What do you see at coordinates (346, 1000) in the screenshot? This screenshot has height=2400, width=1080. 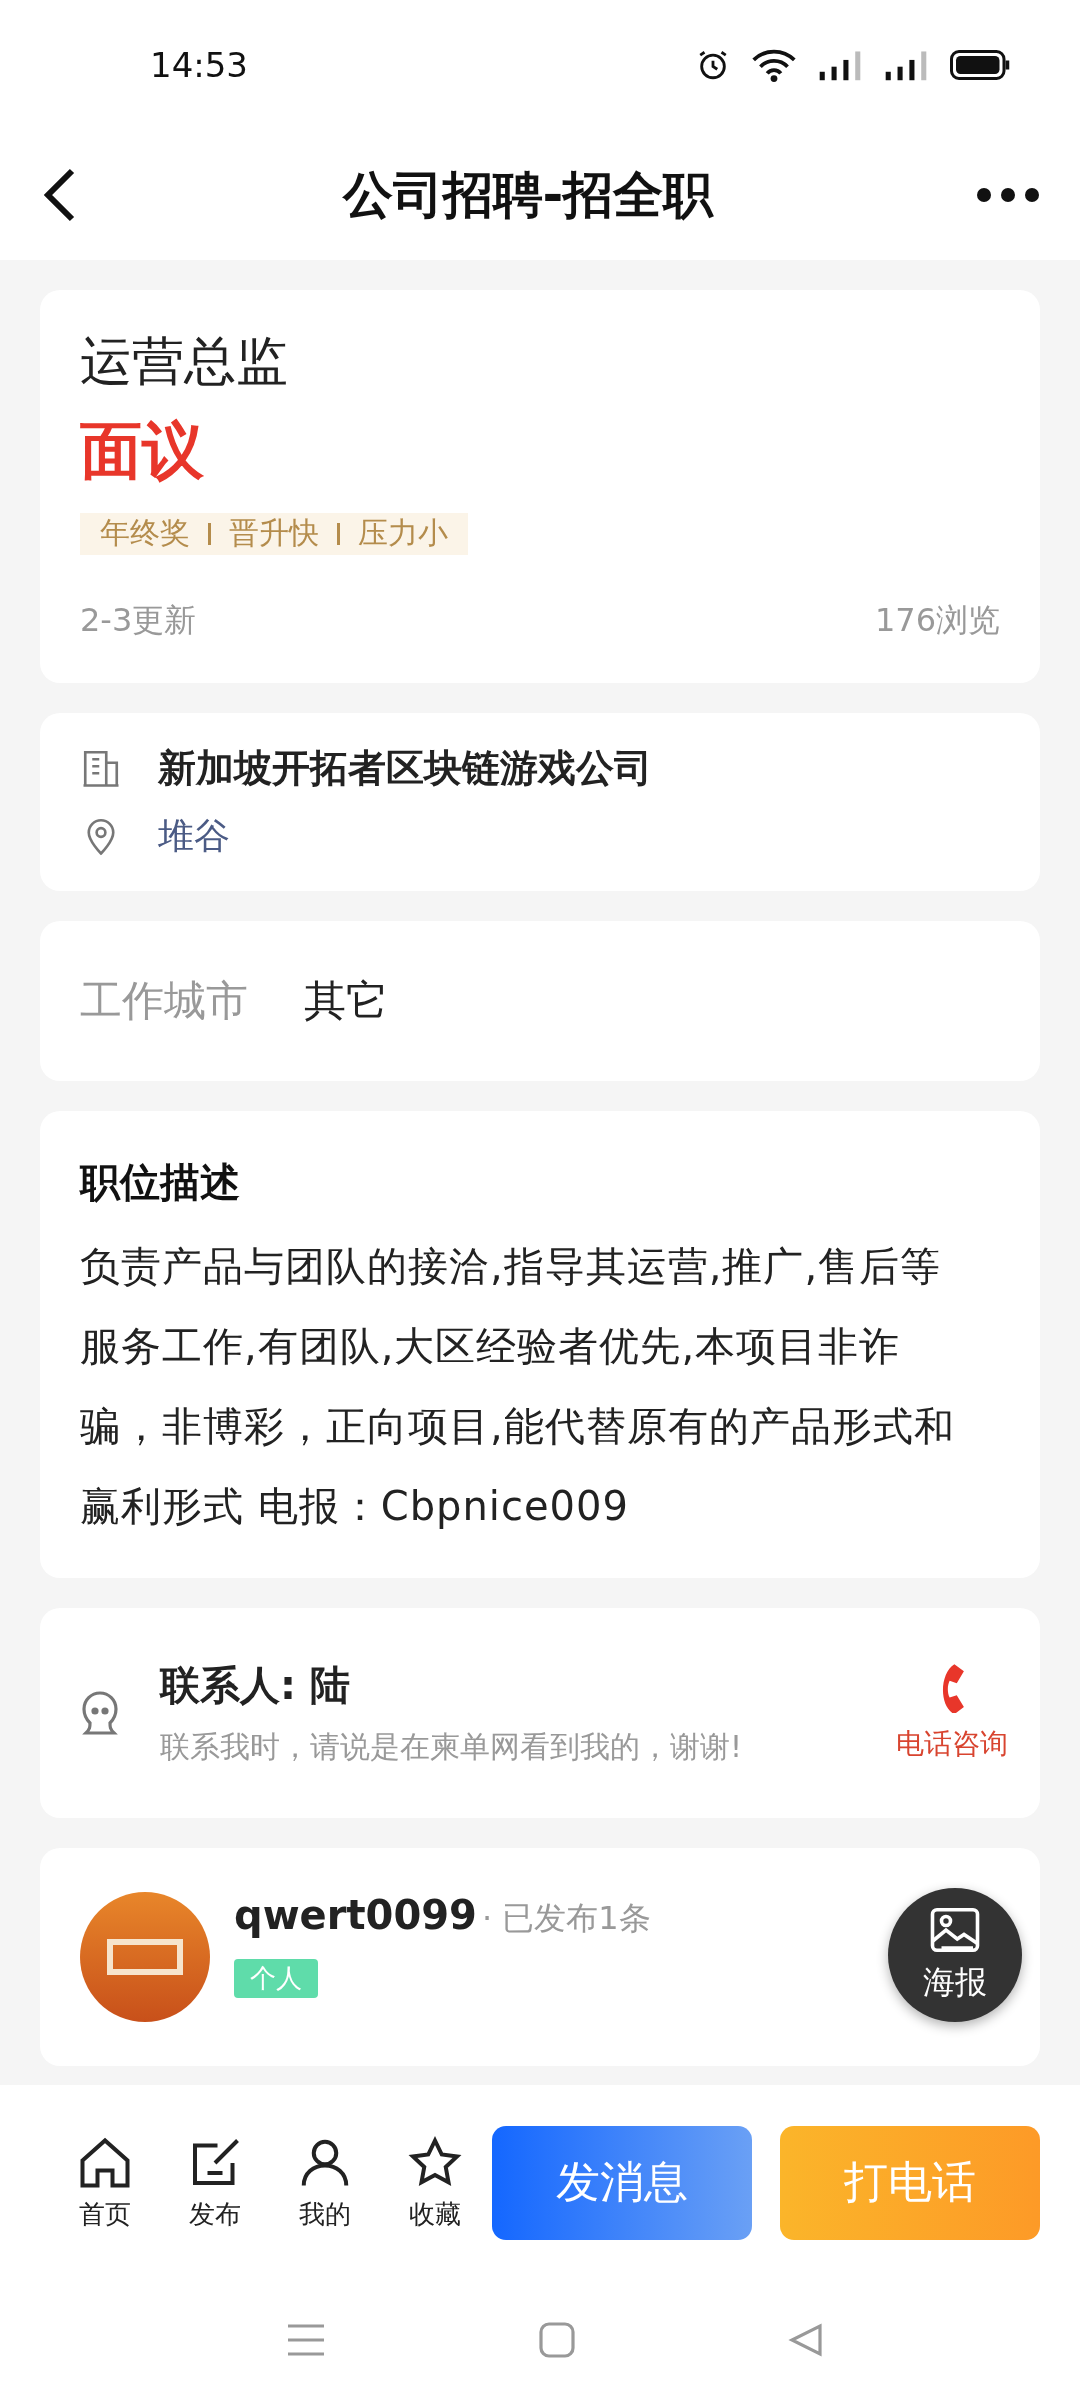 I see `field-value: 其它` at bounding box center [346, 1000].